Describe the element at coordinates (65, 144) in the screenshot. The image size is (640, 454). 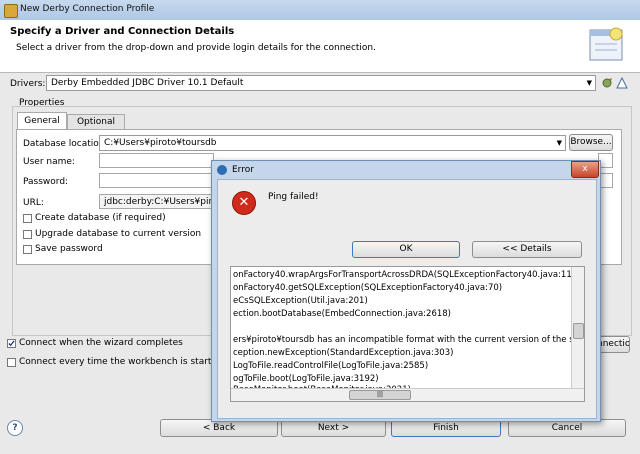
I see `database-location-label: Database location:` at that location.